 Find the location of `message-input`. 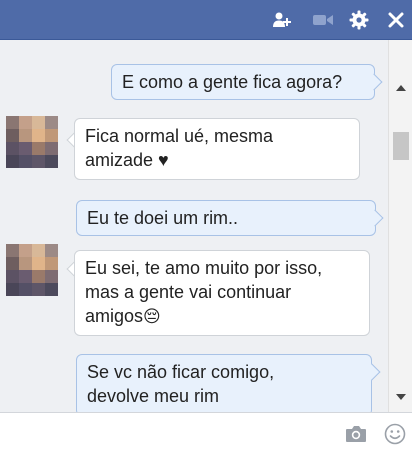

message-input is located at coordinates (168, 435).